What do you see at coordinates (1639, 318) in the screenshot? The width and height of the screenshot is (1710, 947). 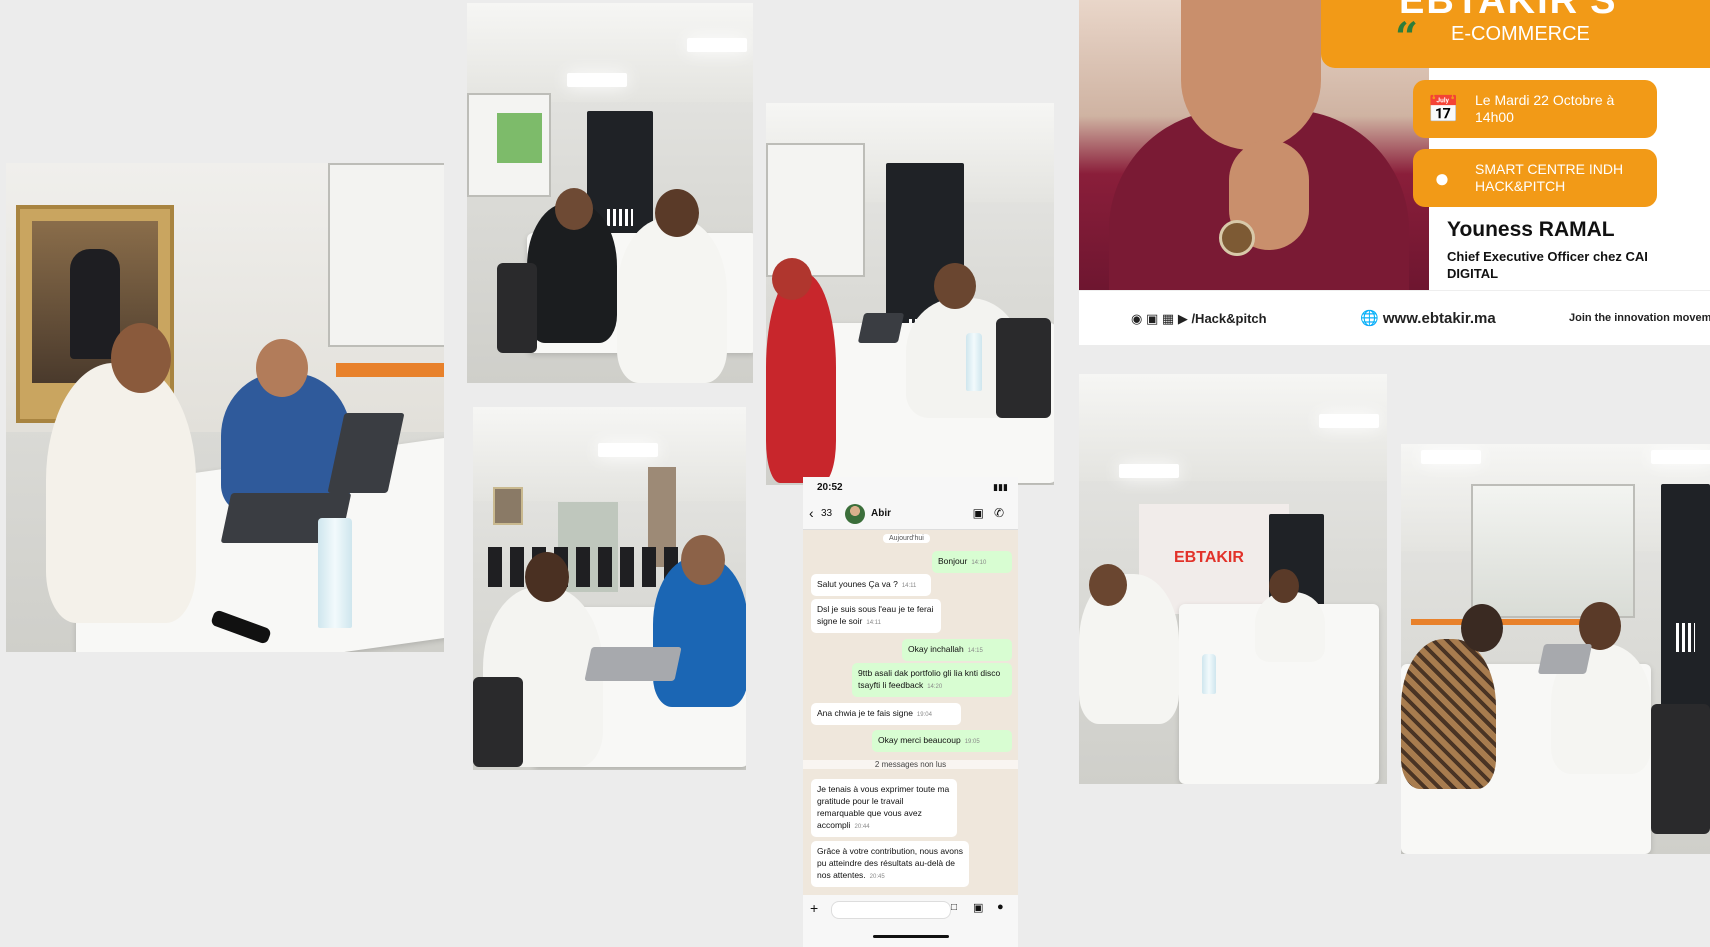 I see `poster-tagline: Join the innovation movem` at bounding box center [1639, 318].